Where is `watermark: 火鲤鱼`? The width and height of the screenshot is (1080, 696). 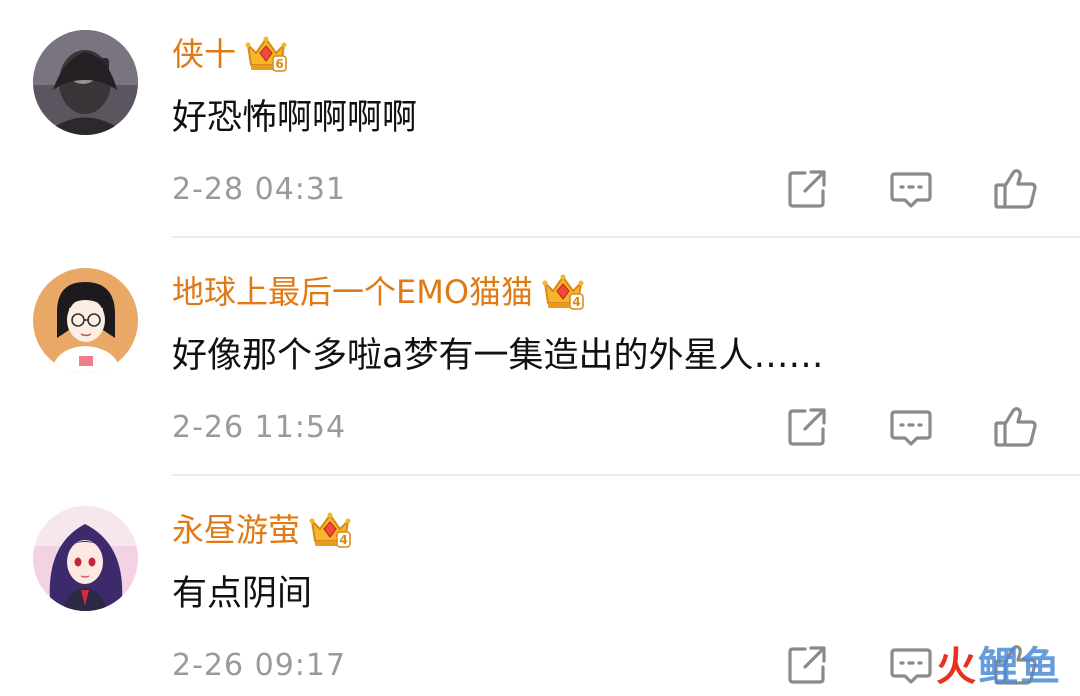 watermark: 火鲤鱼 is located at coordinates (999, 663).